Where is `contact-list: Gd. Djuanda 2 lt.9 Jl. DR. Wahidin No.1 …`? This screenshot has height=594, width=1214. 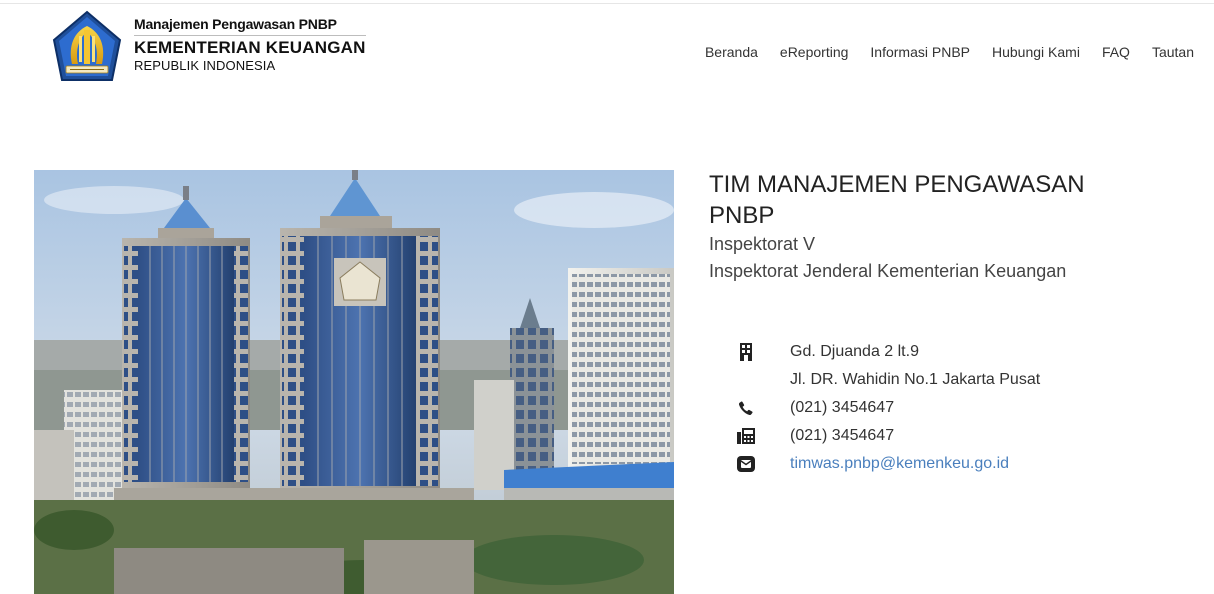 contact-list: Gd. Djuanda 2 lt.9 Jl. DR. Wahidin No.1 … is located at coordinates (949, 408).